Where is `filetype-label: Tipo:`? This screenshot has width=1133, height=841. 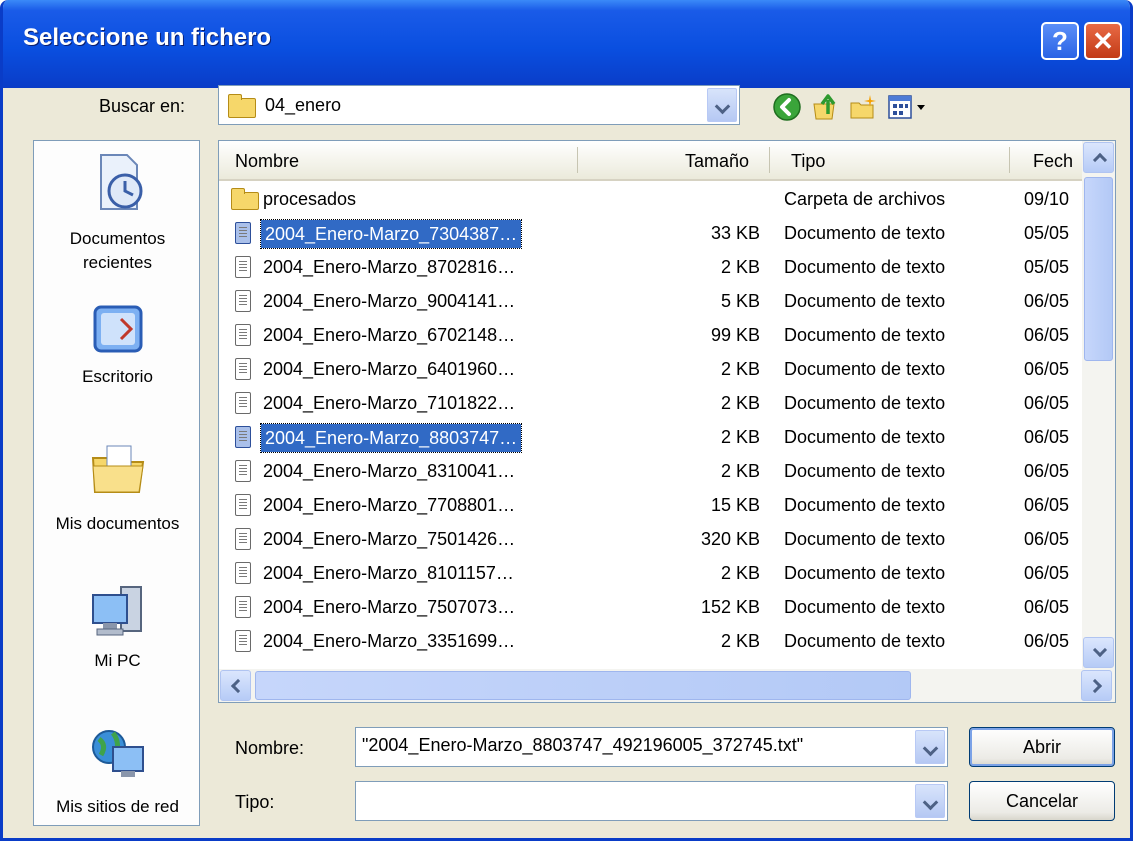 filetype-label: Tipo: is located at coordinates (255, 802).